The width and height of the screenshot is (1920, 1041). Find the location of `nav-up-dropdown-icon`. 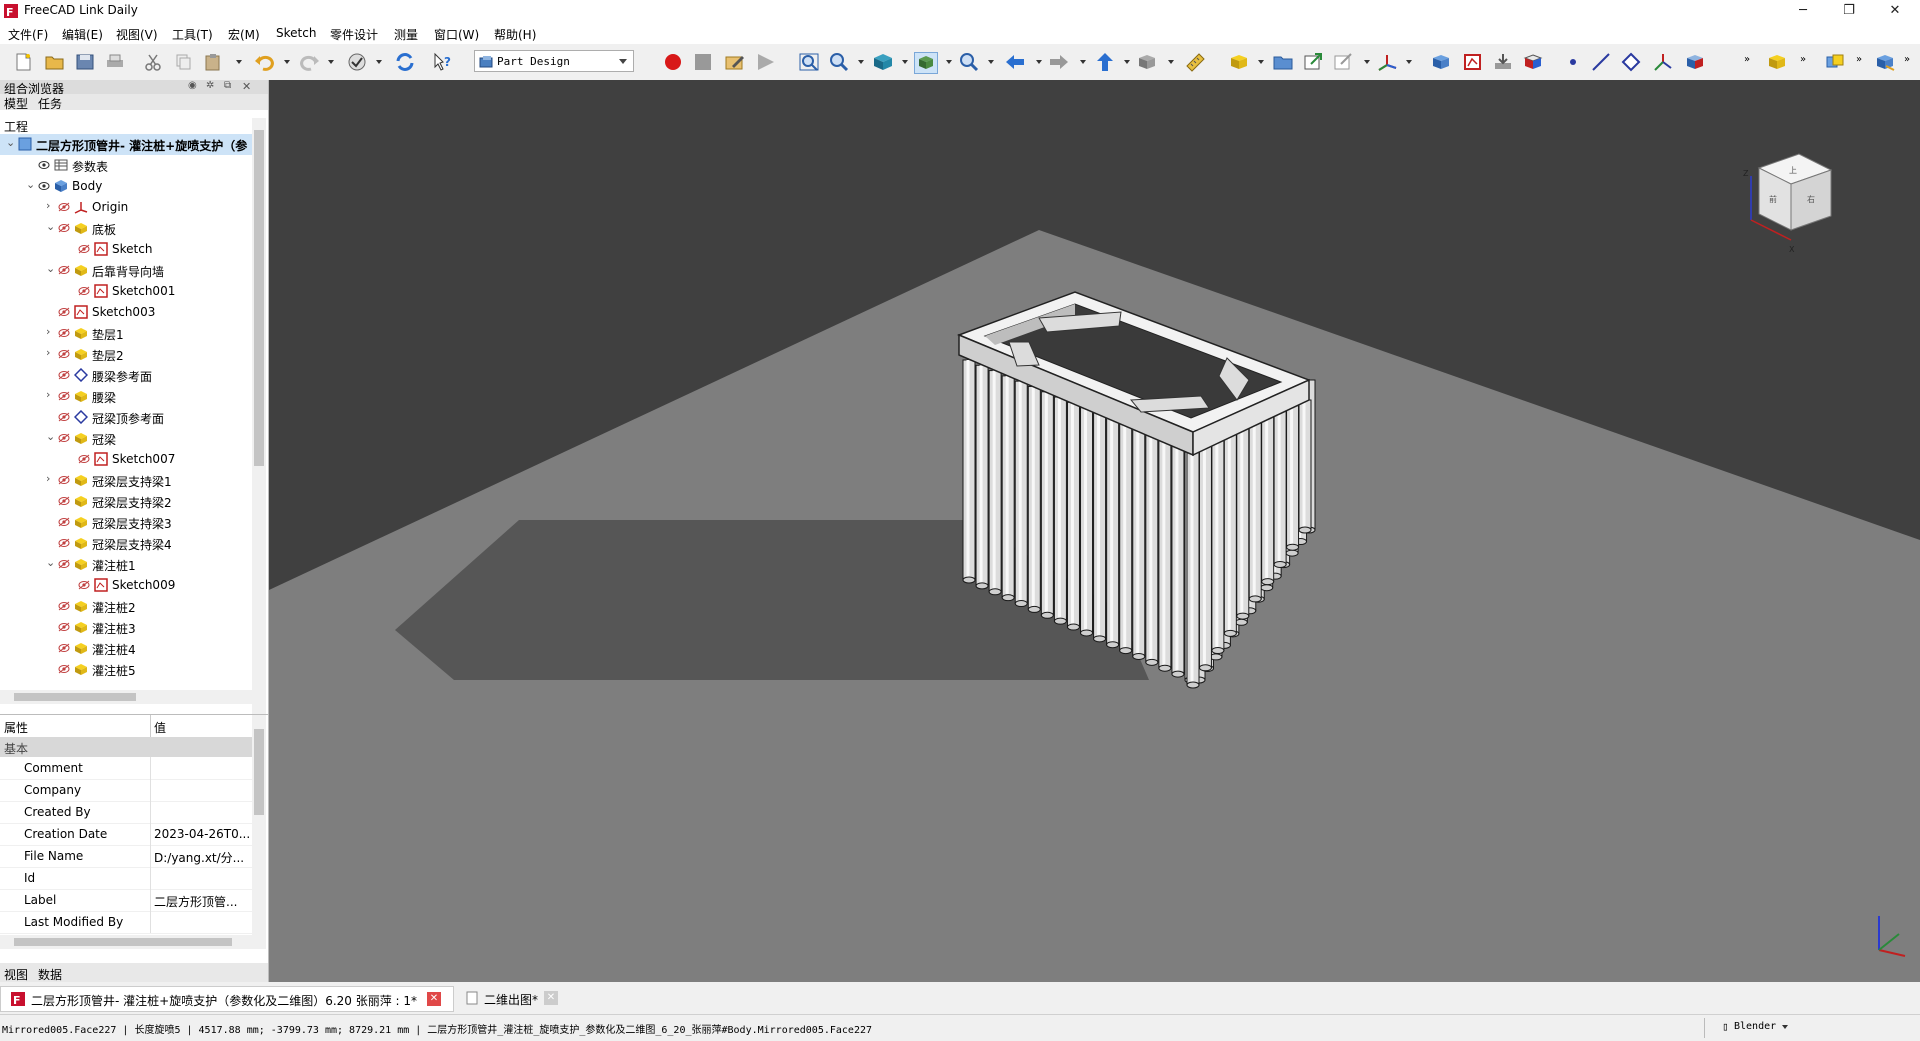

nav-up-dropdown-icon is located at coordinates (1127, 62).